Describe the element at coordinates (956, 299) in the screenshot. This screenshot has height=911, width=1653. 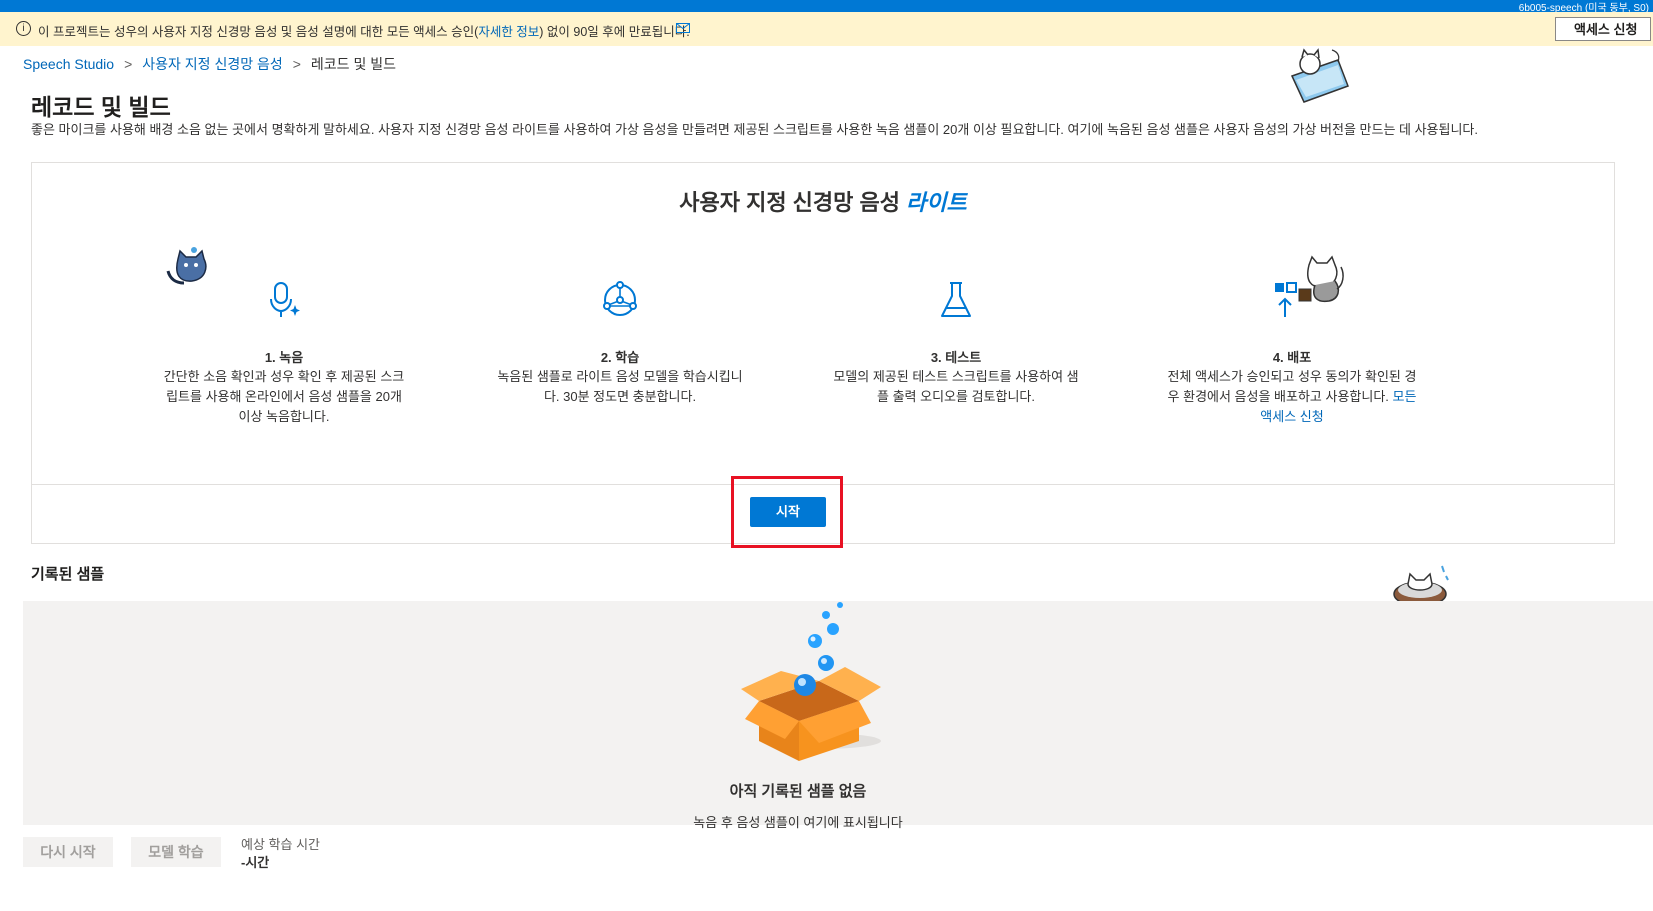
I see `flask-icon` at that location.